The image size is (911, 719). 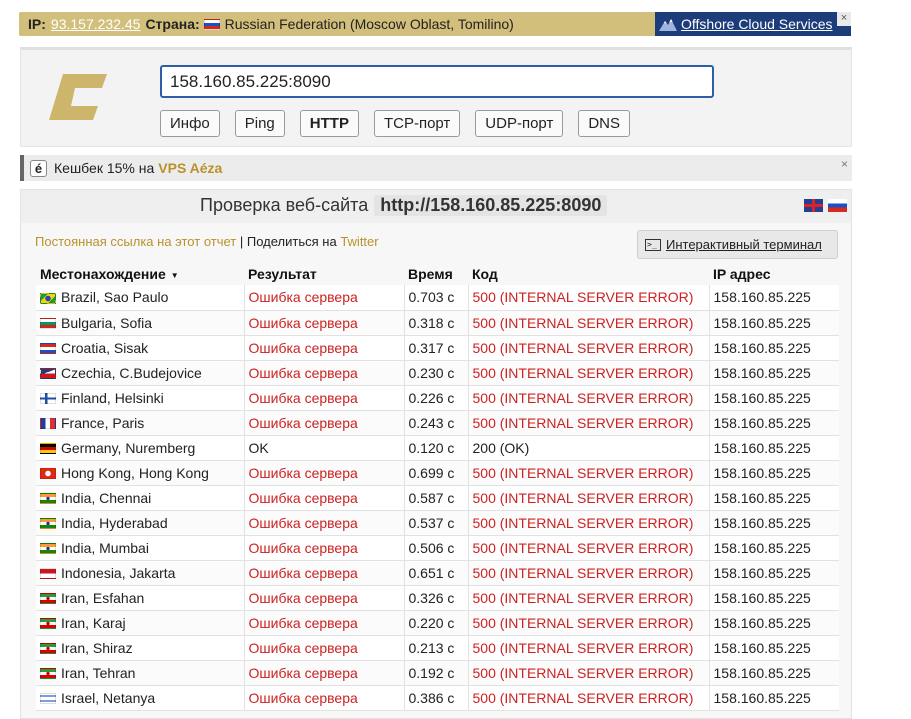 What do you see at coordinates (104, 168) in the screenshot?
I see `cashback-text: Кешбек 15% на` at bounding box center [104, 168].